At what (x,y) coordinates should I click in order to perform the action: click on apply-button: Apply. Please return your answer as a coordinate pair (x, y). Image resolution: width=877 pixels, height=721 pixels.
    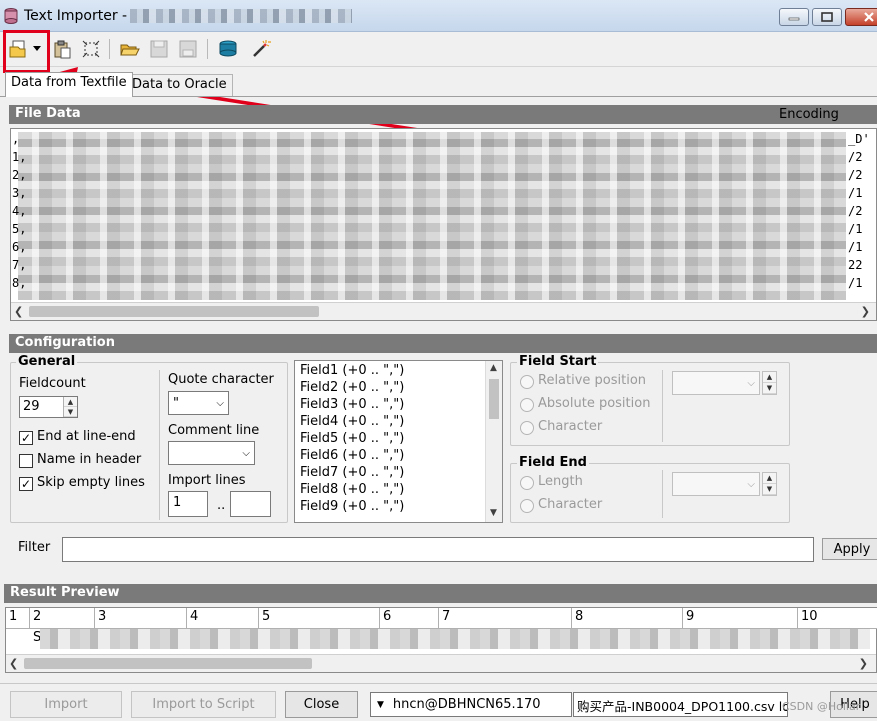
    Looking at the image, I should click on (849, 549).